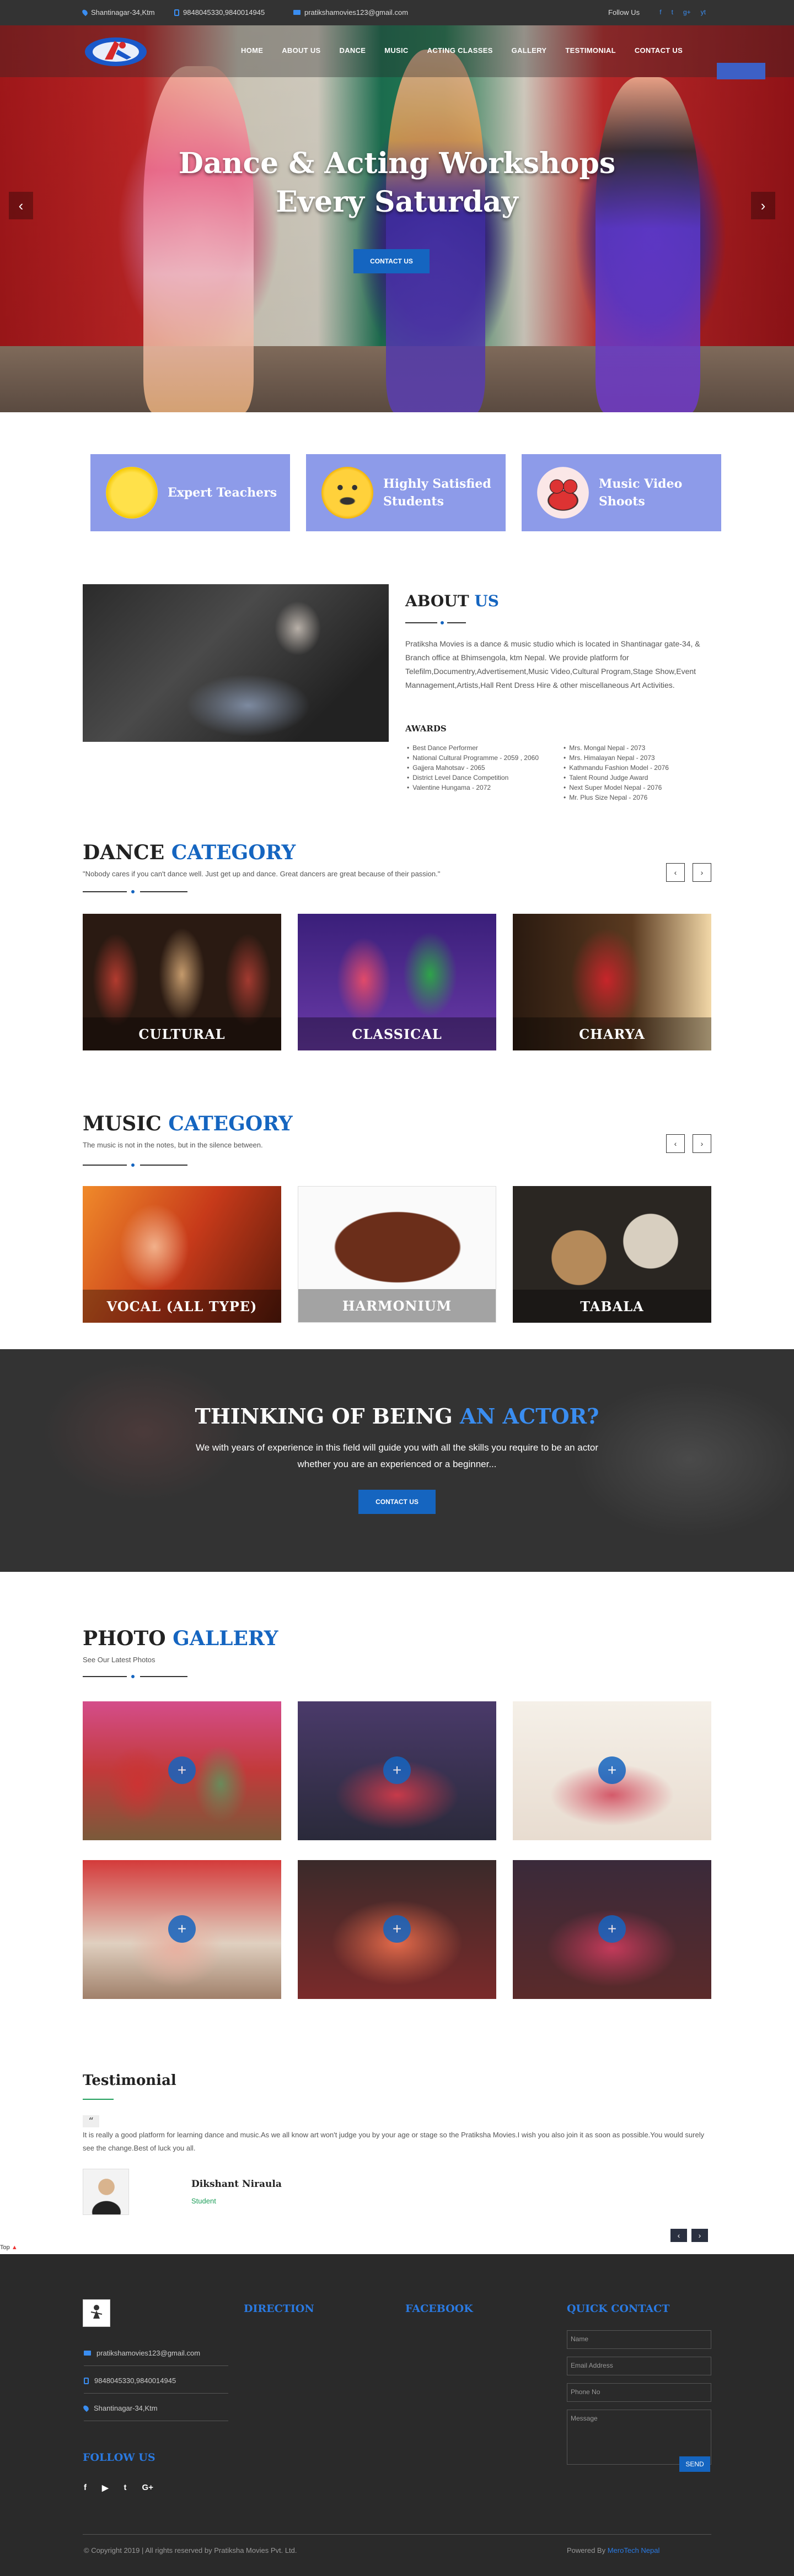  I want to click on hero-title-line1: Dance & Acting Workshops, so click(397, 163).